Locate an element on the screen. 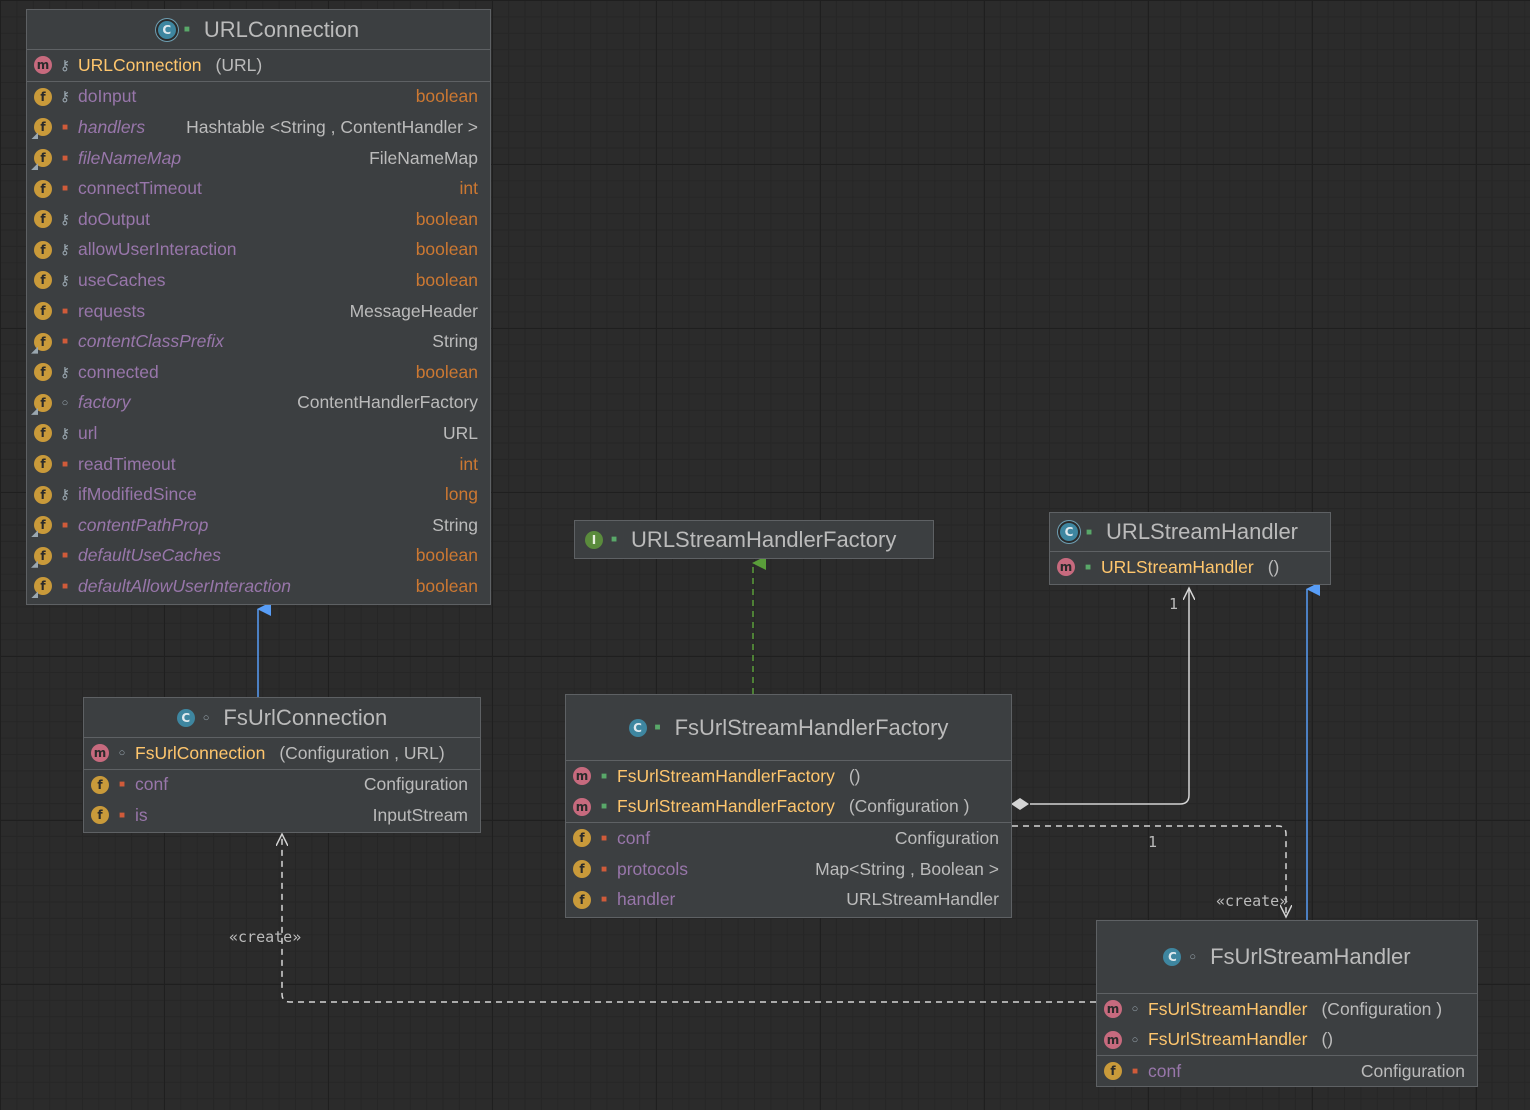  field-row: f ■ defaultAllowUserInteraction boolean is located at coordinates (258, 586).